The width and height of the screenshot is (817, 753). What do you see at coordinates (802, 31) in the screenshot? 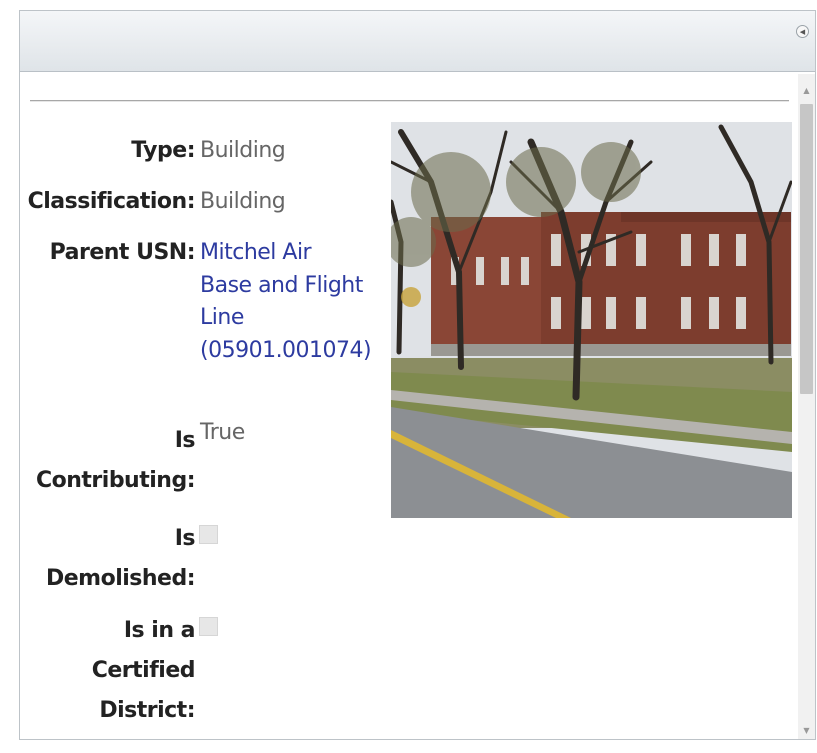
I see `collapse-icon: ◀` at bounding box center [802, 31].